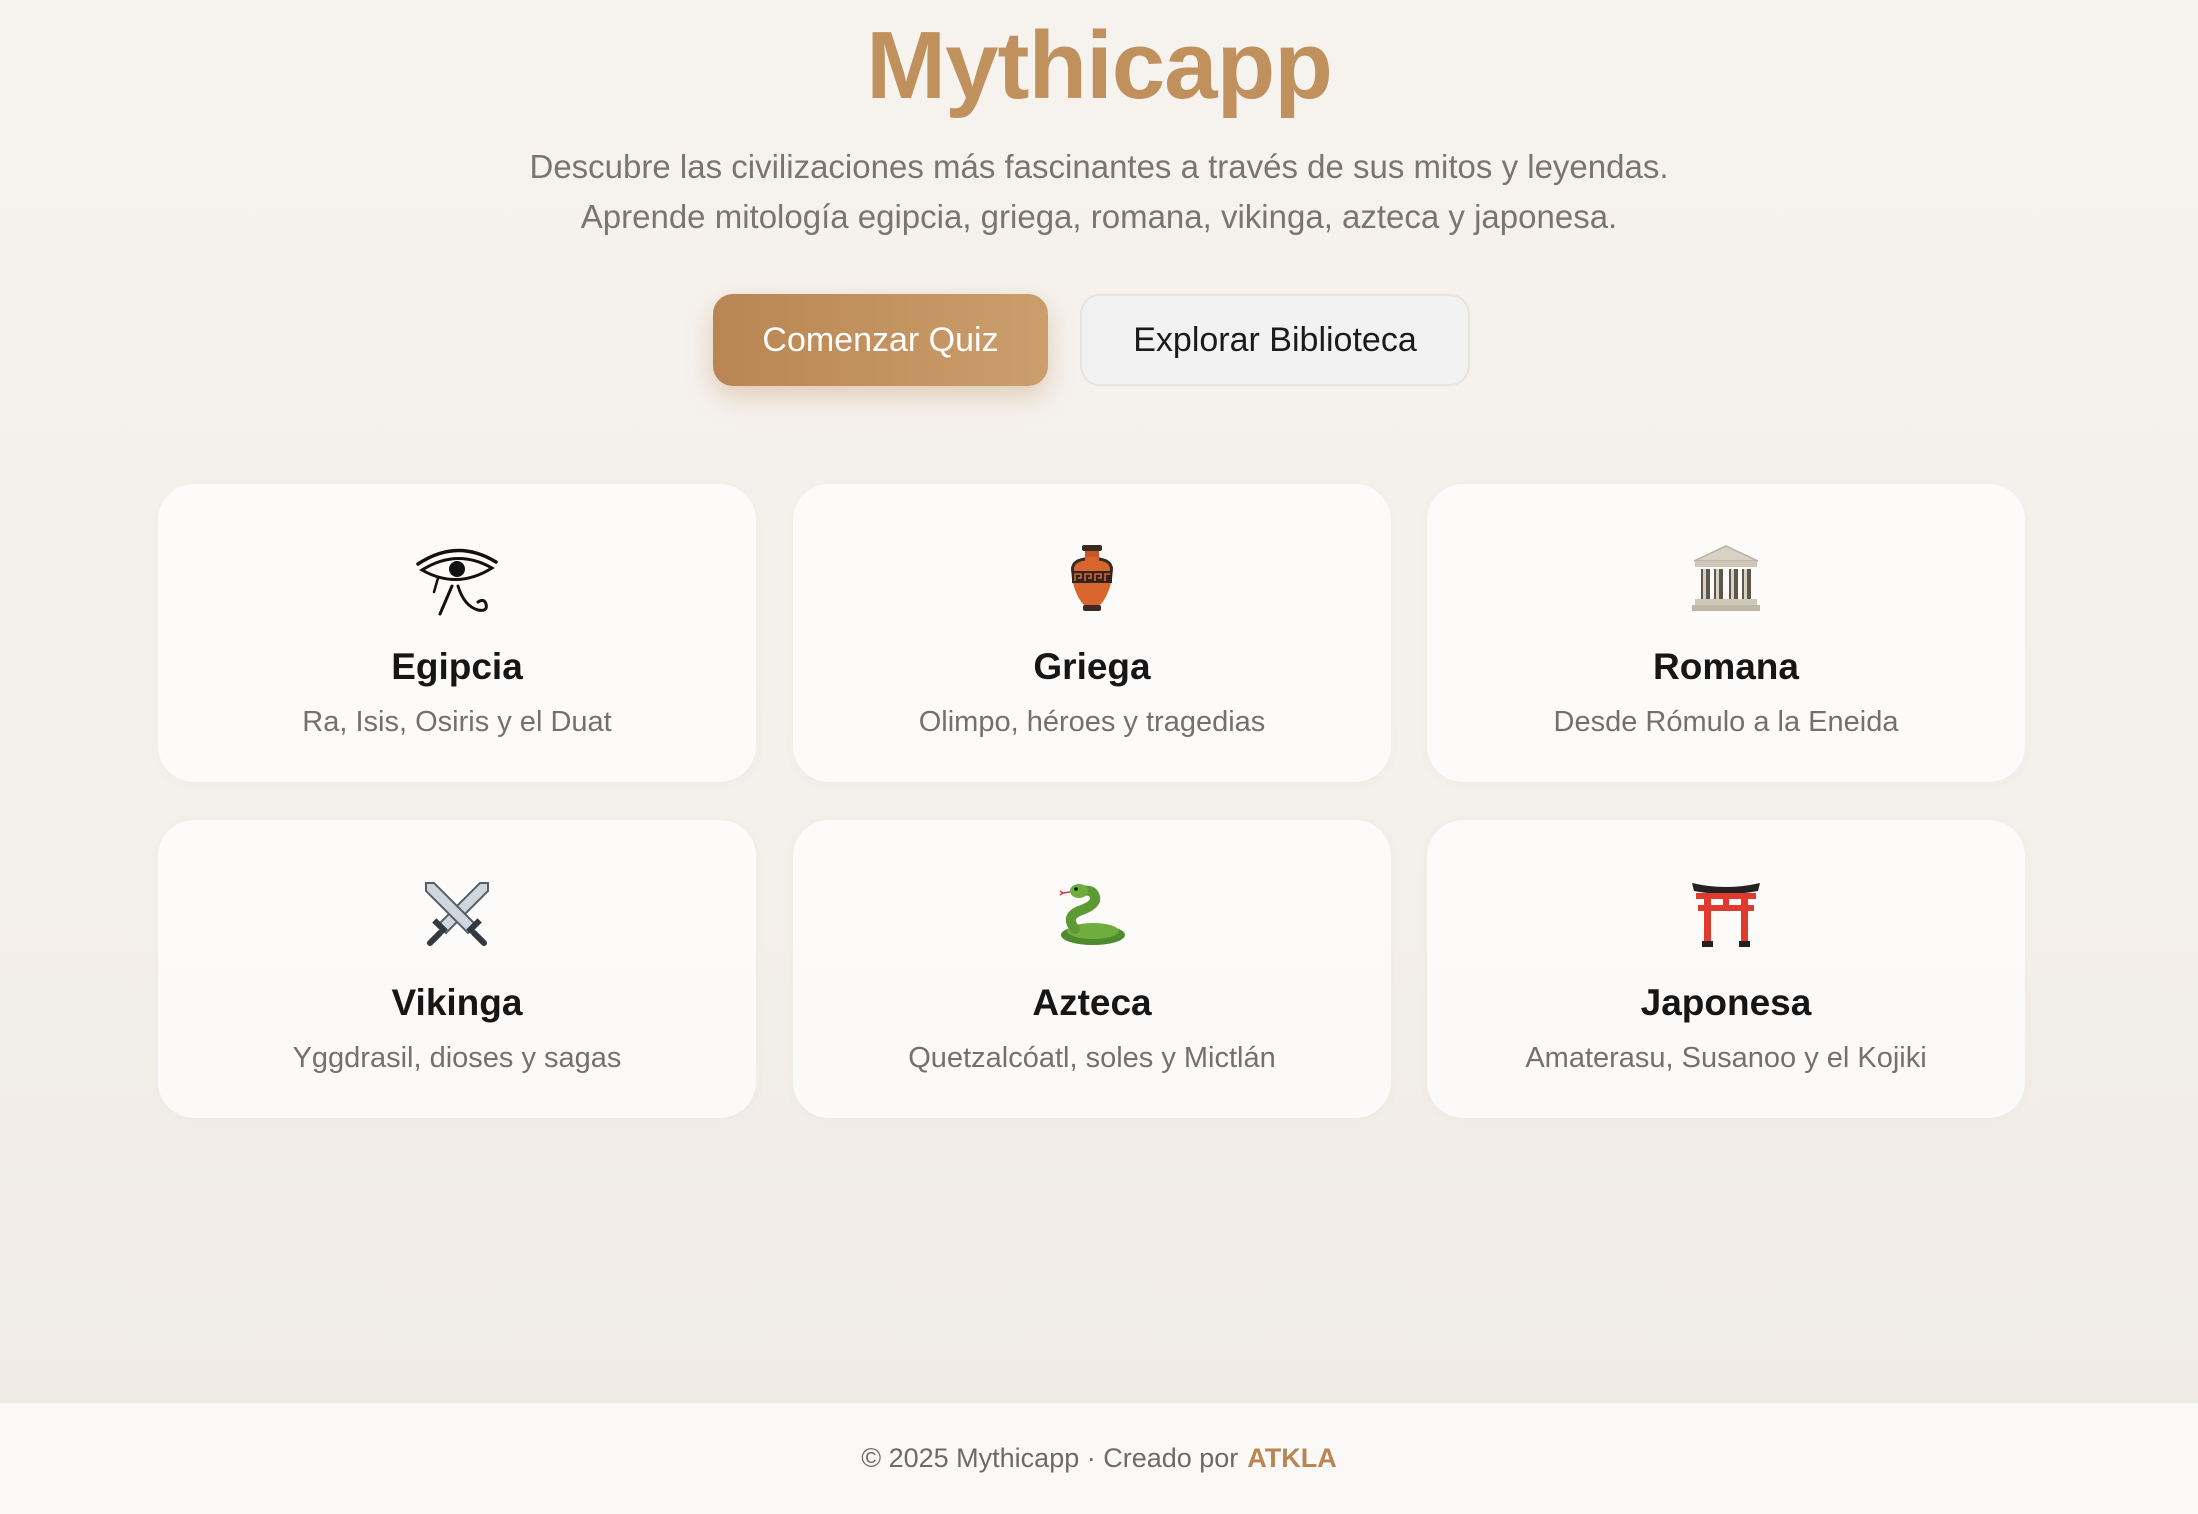  Describe the element at coordinates (1092, 666) in the screenshot. I see `card-title: Griega` at that location.